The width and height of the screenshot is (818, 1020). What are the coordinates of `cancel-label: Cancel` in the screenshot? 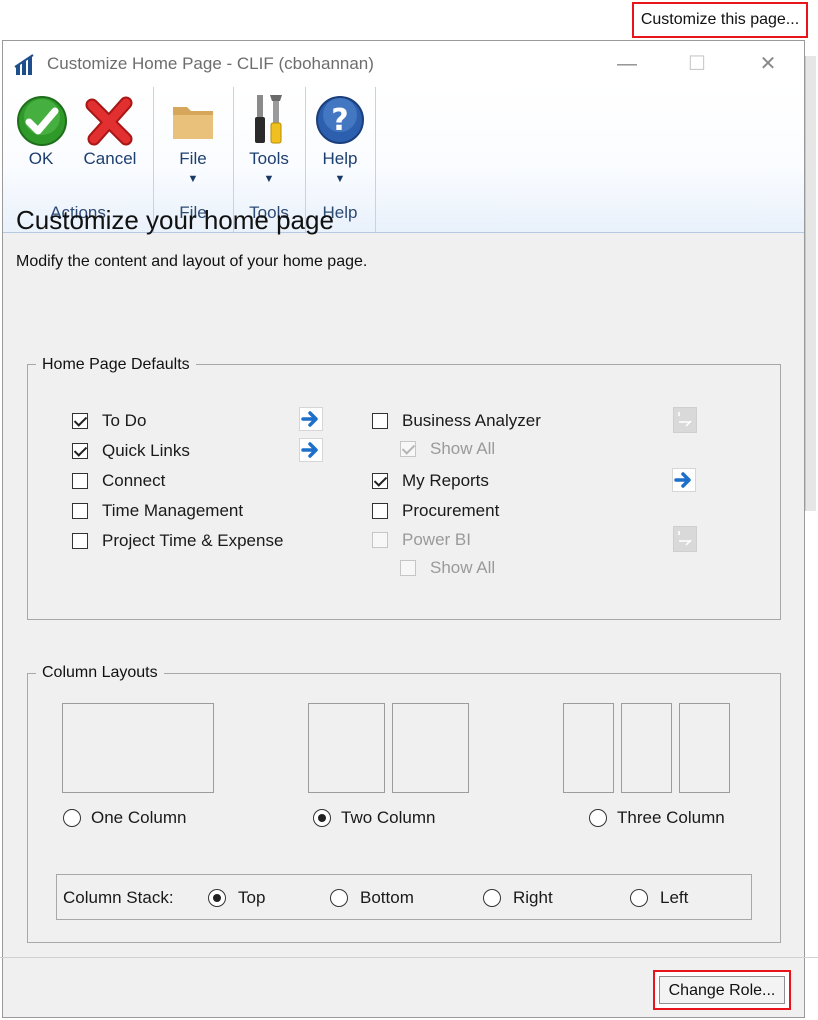 It's located at (110, 158).